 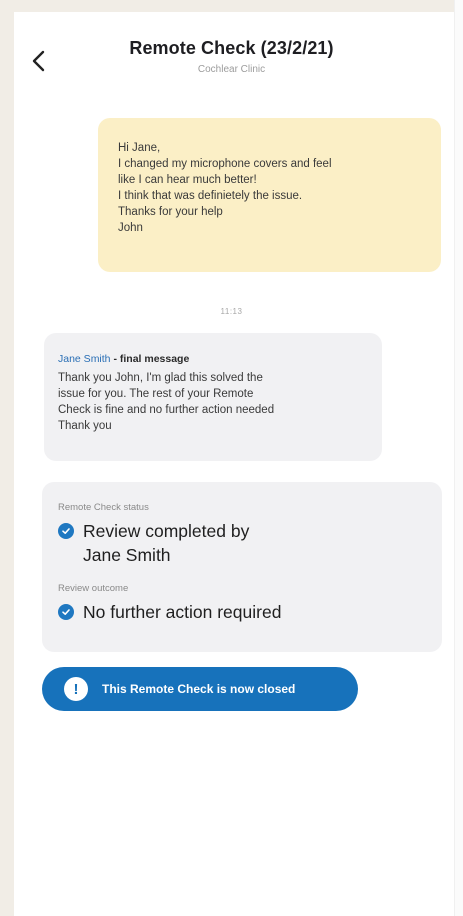 I want to click on message-sender: Jane Smith - final message, so click(x=214, y=359).